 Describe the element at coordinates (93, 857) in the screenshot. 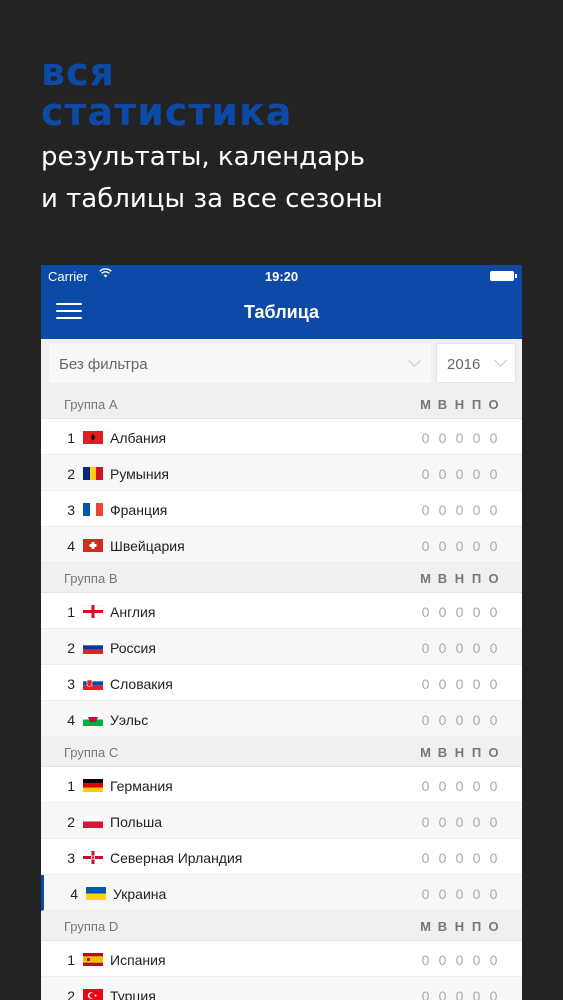

I see `northern-ireland-flag-icon` at that location.